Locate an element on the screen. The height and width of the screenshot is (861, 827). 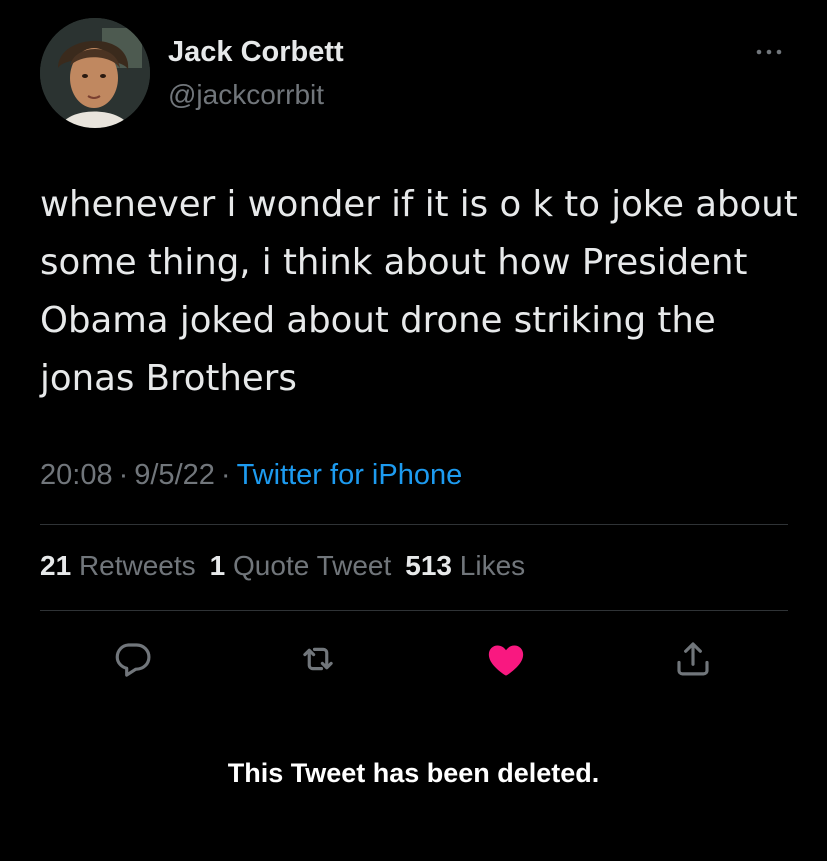
tweet-source-link: Twitter for iPhone is located at coordinates (350, 475).